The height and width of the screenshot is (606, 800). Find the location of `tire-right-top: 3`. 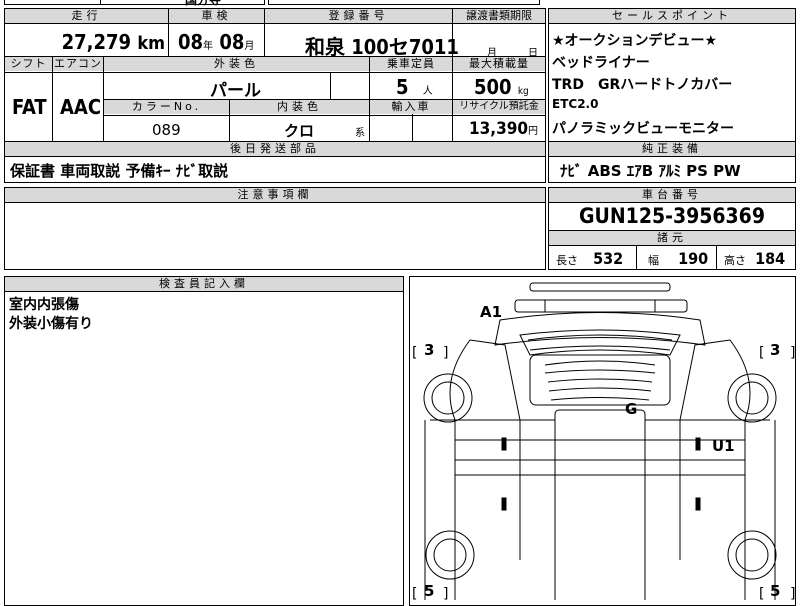

tire-right-top: 3 is located at coordinates (775, 350).